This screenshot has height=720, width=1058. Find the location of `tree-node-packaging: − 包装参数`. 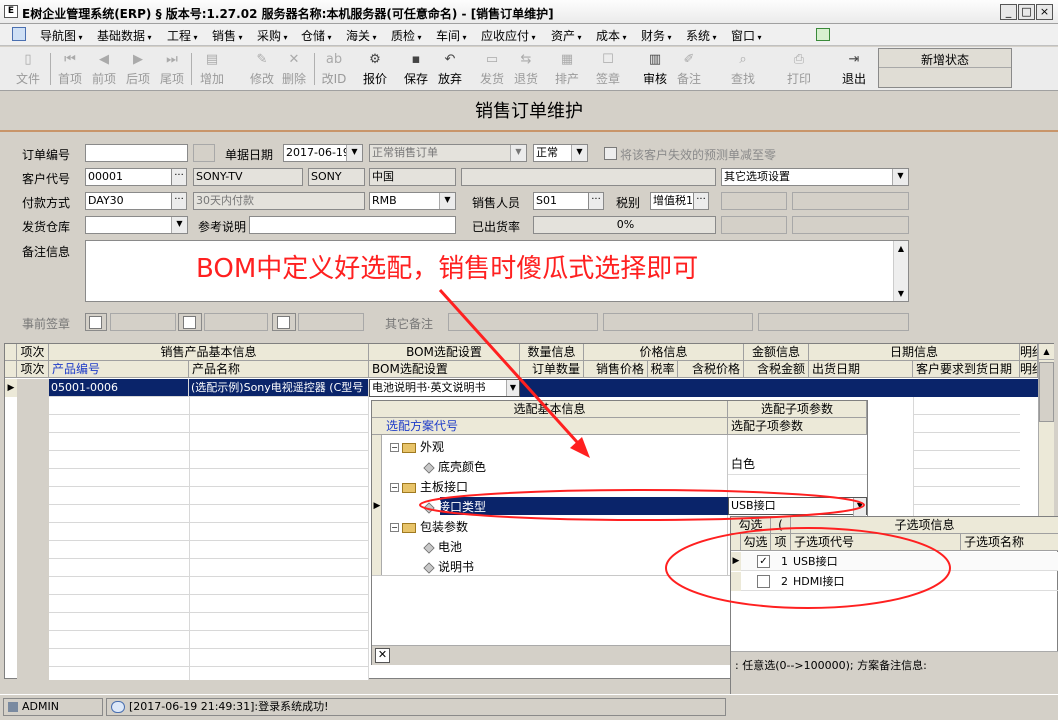

tree-node-packaging: − 包装参数 is located at coordinates (429, 526).